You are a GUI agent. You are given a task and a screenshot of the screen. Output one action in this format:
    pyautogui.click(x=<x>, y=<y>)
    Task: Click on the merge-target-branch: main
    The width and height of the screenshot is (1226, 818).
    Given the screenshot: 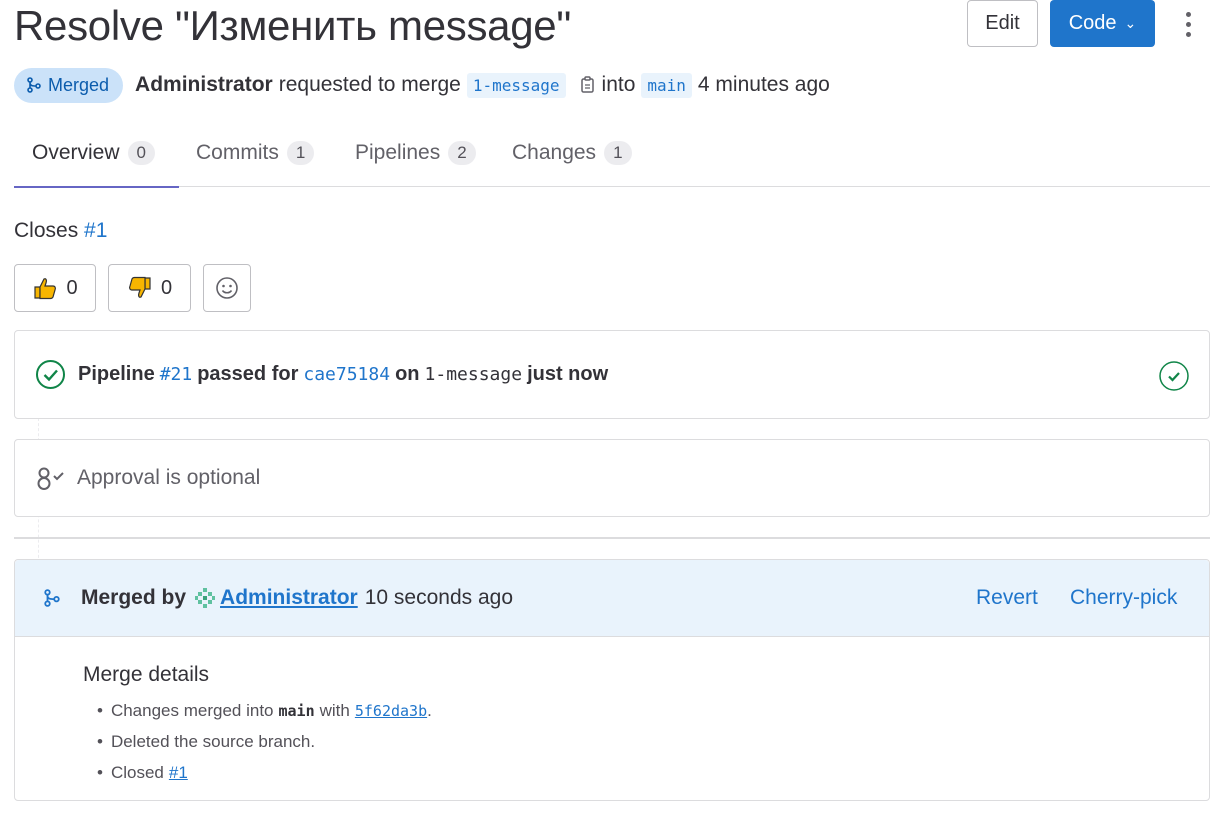 What is the action you would take?
    pyautogui.click(x=296, y=710)
    